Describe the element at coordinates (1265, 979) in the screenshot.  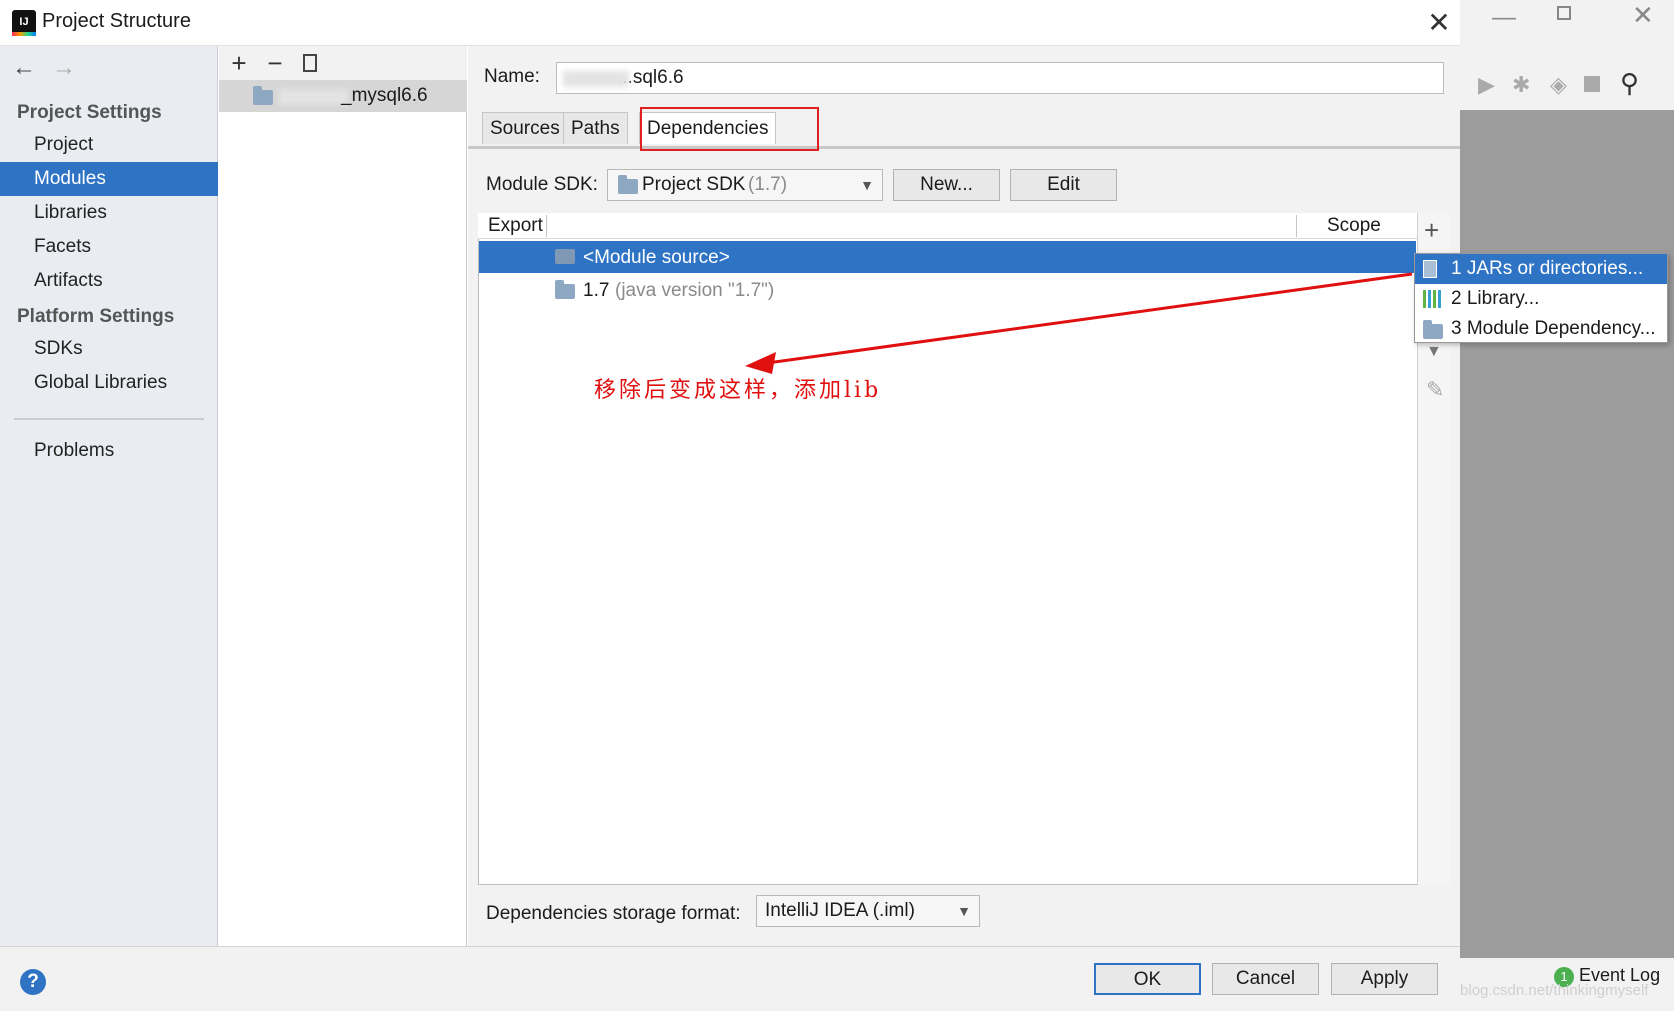
I see `cancel-button: Cancel` at that location.